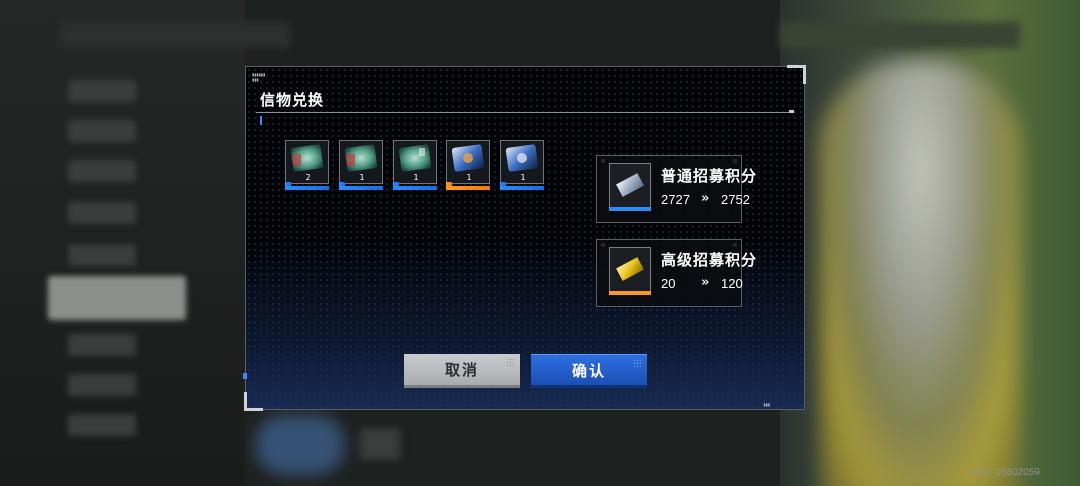 This screenshot has width=1080, height=486. I want to click on cancel-button: 取消, so click(462, 371).